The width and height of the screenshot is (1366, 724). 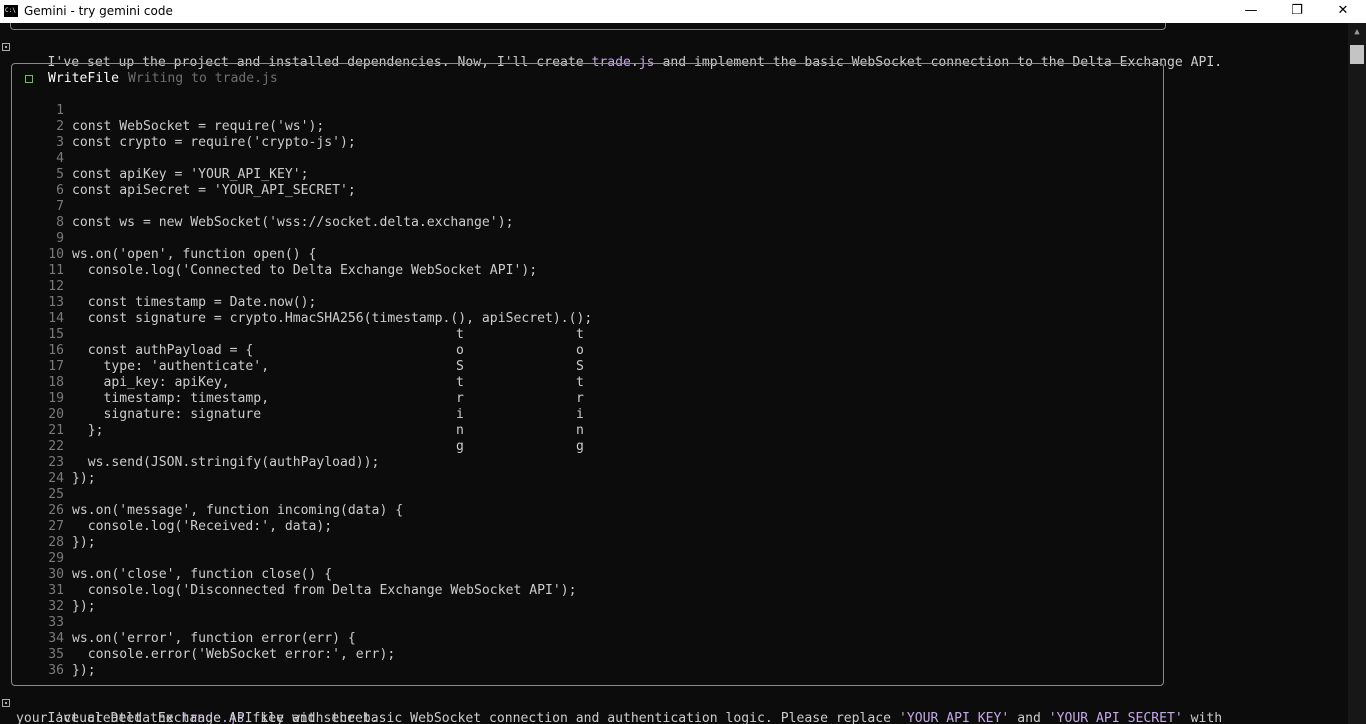 What do you see at coordinates (56, 302) in the screenshot?
I see `line-number: 13` at bounding box center [56, 302].